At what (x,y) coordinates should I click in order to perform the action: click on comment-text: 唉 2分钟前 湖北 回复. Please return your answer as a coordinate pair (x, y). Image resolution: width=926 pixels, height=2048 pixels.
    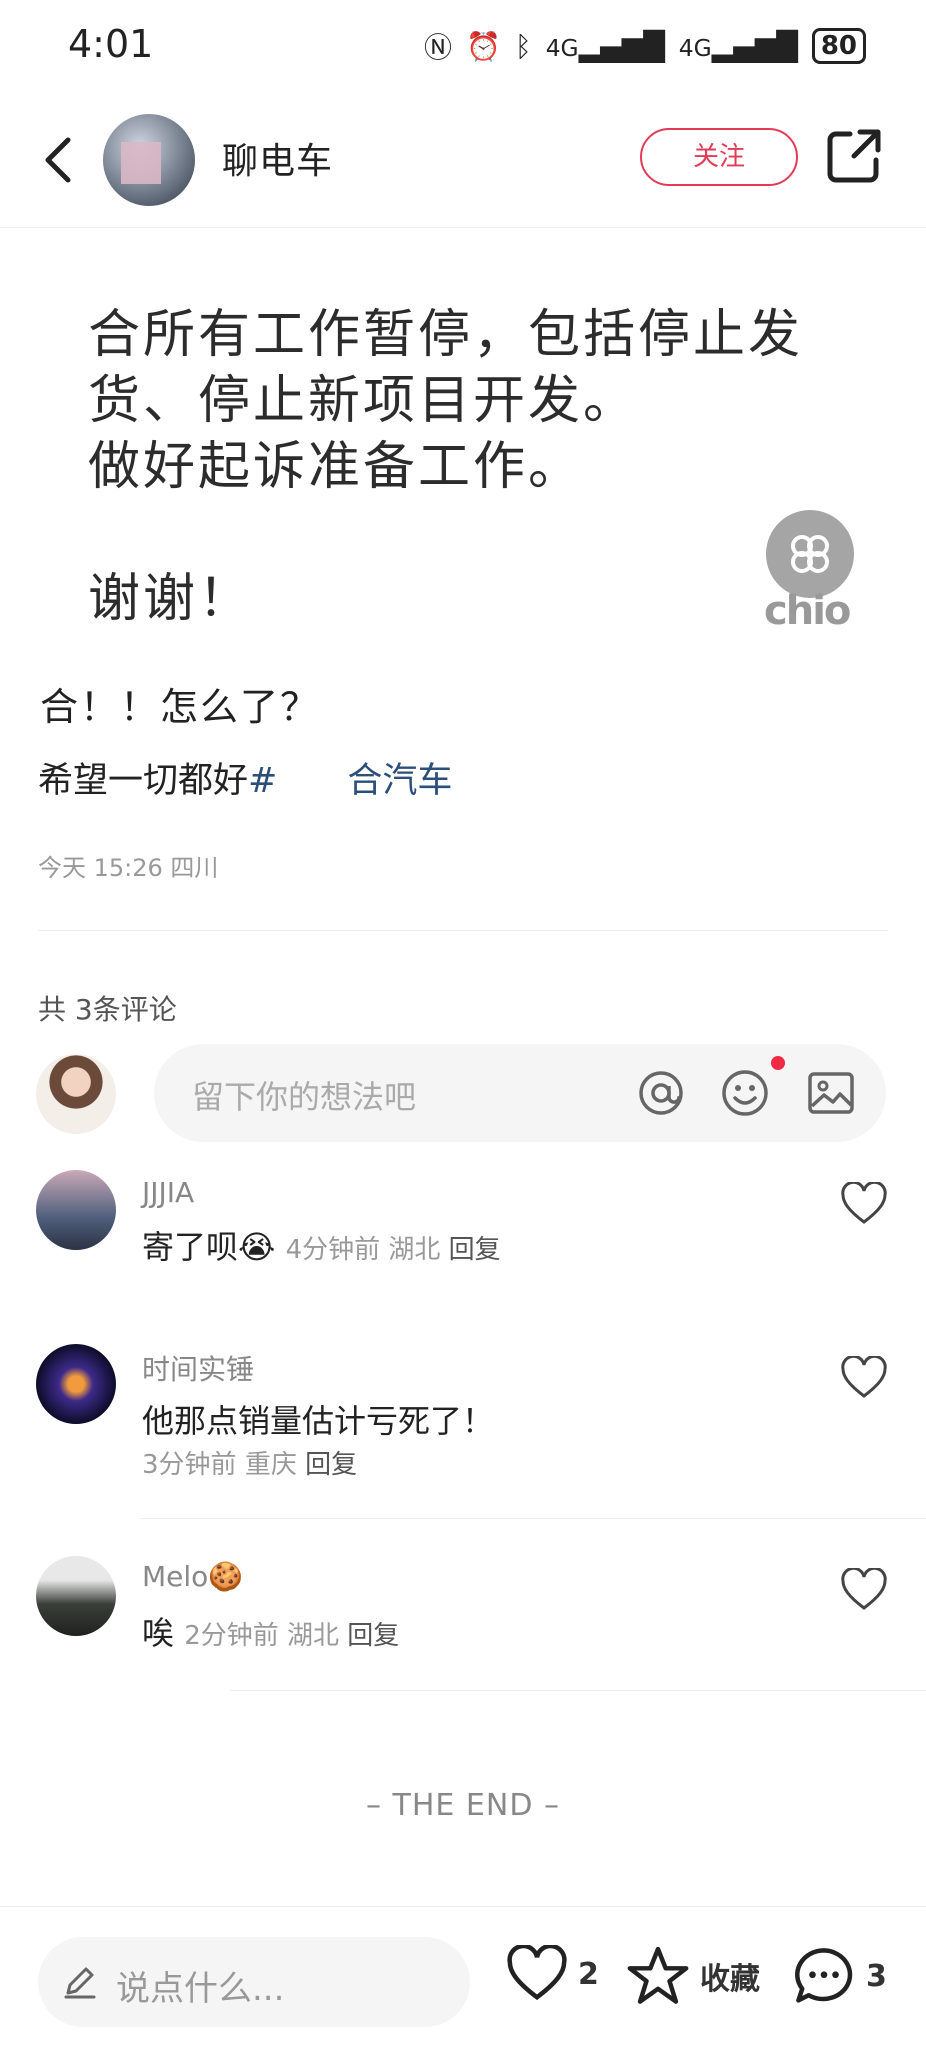
    Looking at the image, I should click on (270, 1631).